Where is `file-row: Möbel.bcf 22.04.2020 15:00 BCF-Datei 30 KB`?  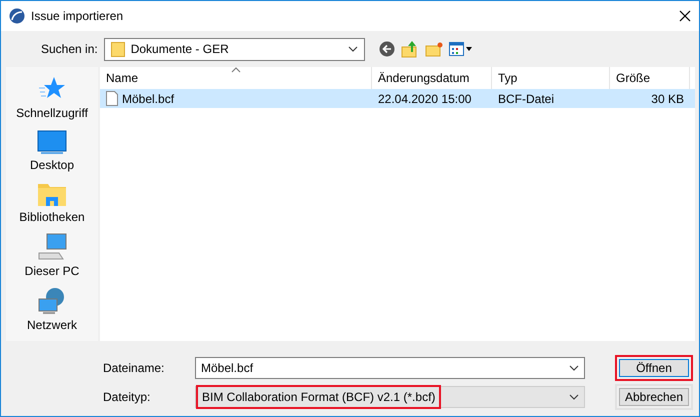 file-row: Möbel.bcf 22.04.2020 15:00 BCF-Datei 30 KB is located at coordinates (397, 98).